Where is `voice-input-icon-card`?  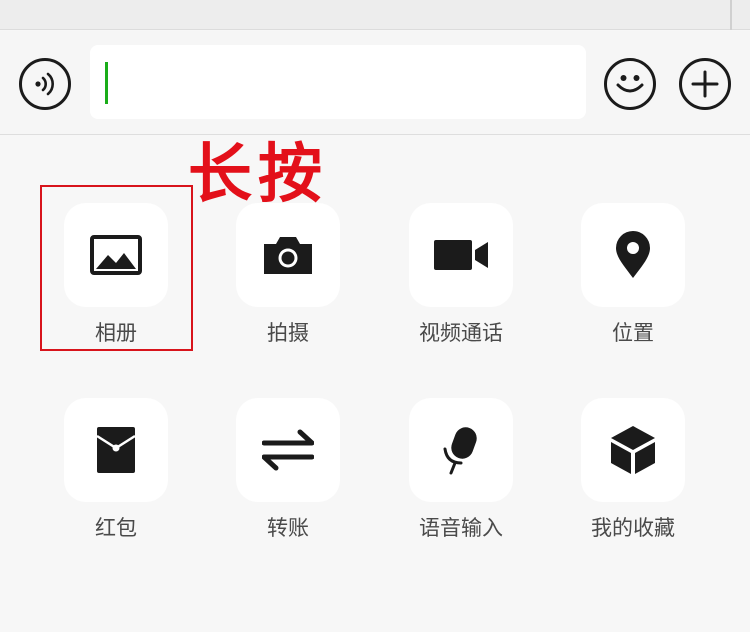
voice-input-icon-card is located at coordinates (461, 450).